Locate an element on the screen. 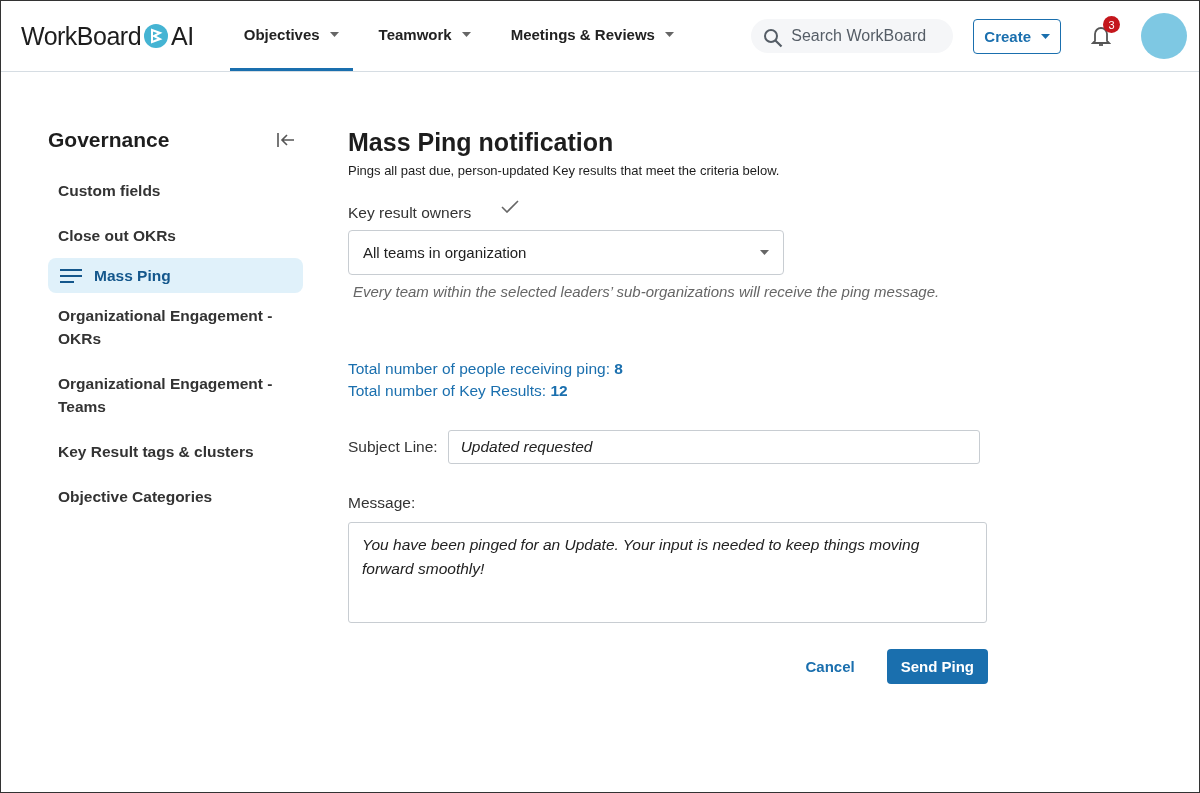  field-label: Subject Line: is located at coordinates (393, 447).